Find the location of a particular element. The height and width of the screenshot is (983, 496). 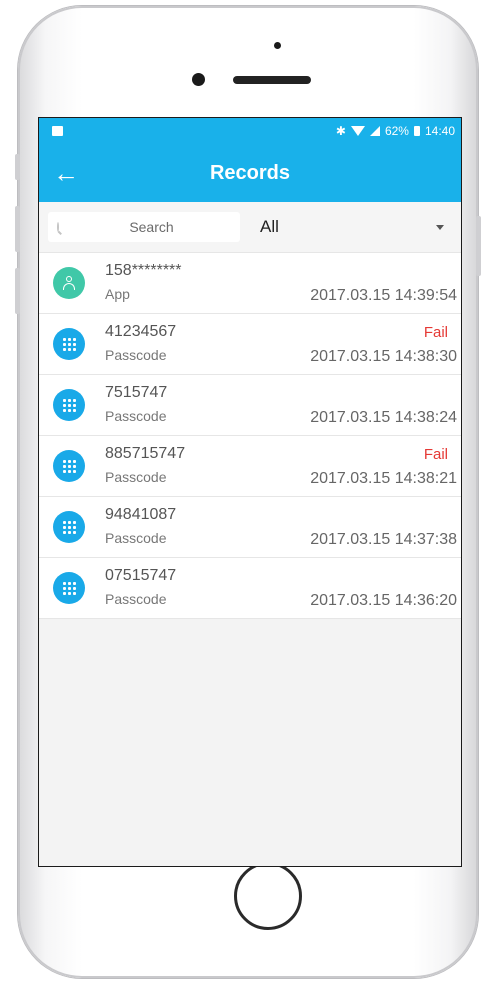

status-bar: ✱ 62% 14:40 is located at coordinates (250, 131).